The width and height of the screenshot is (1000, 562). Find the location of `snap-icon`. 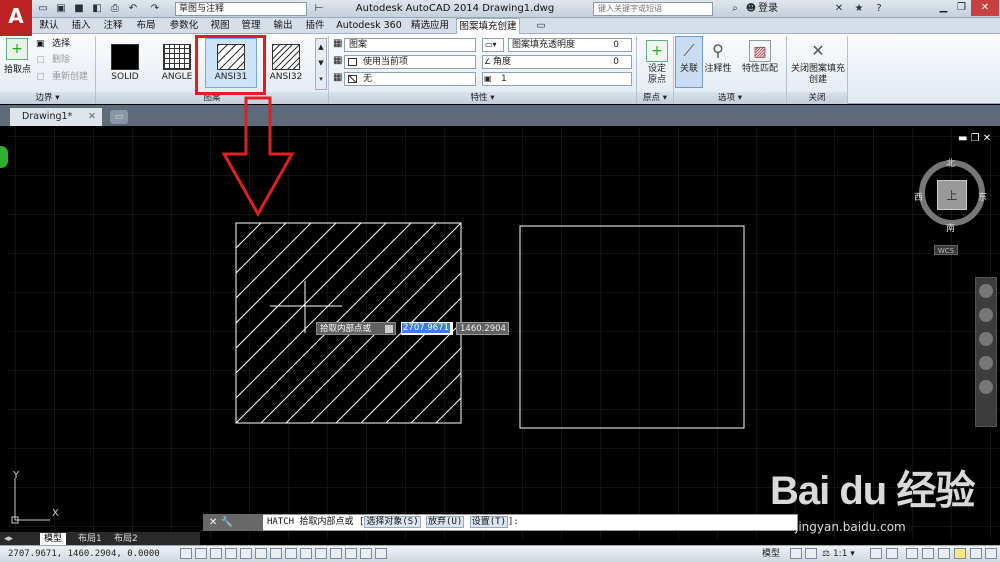

snap-icon is located at coordinates (201, 553).